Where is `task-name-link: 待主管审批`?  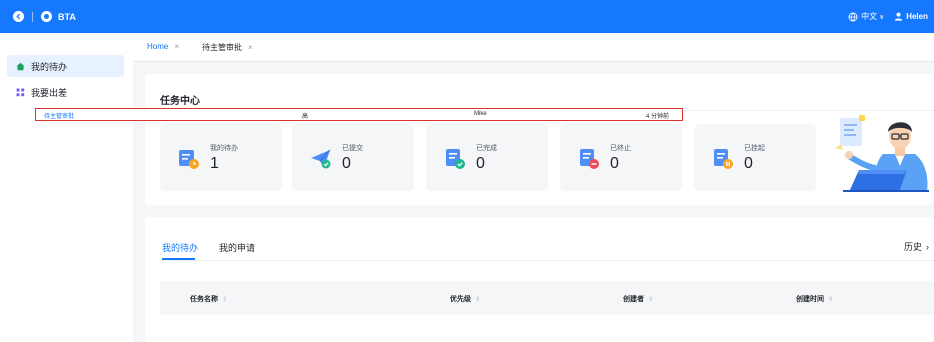 task-name-link: 待主管审批 is located at coordinates (59, 115).